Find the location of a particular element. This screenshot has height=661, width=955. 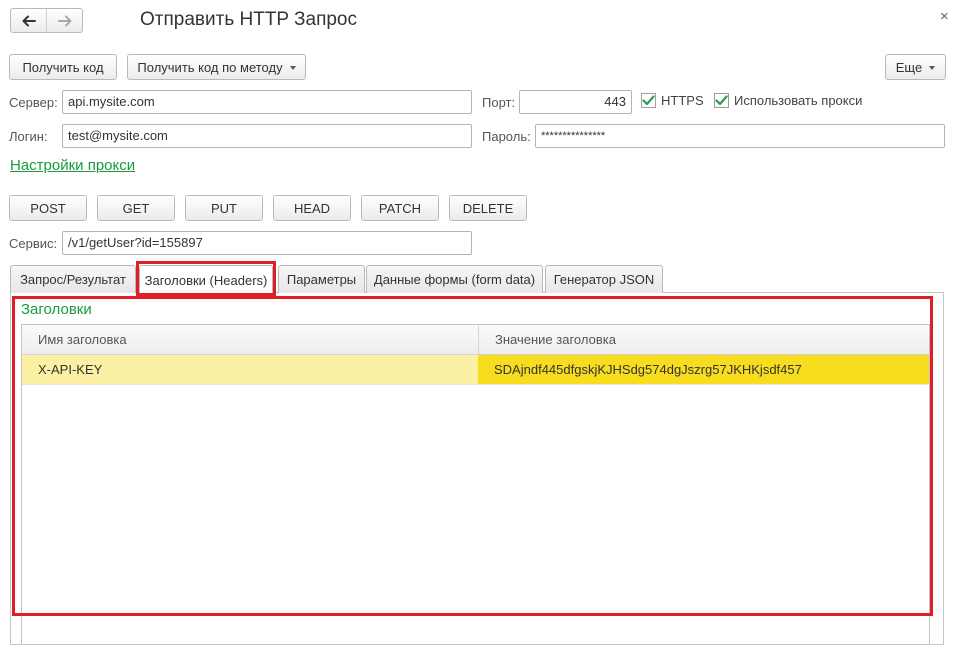

column-header-value: Значение заголовка is located at coordinates (555, 340).